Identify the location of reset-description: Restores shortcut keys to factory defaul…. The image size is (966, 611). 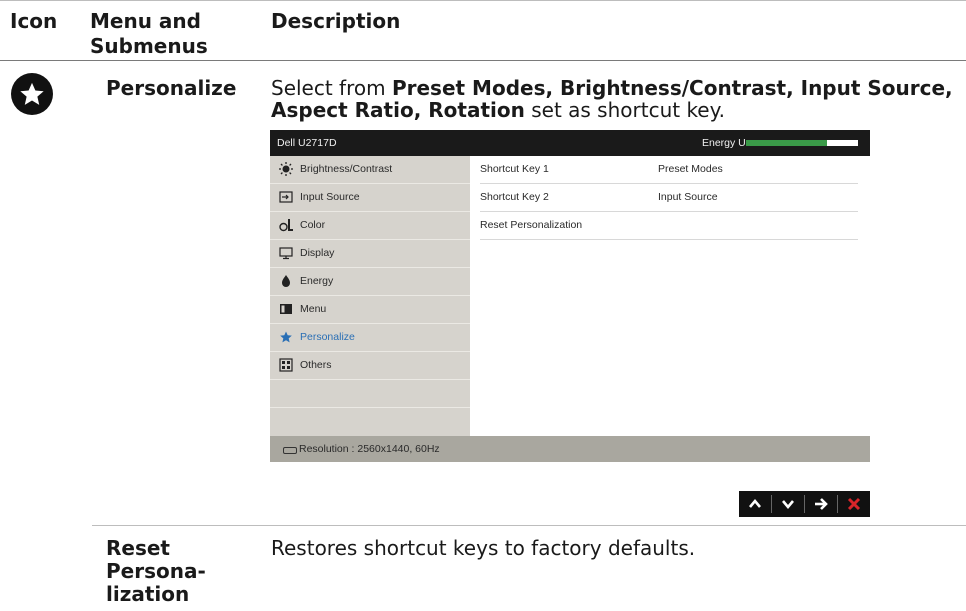
(483, 548).